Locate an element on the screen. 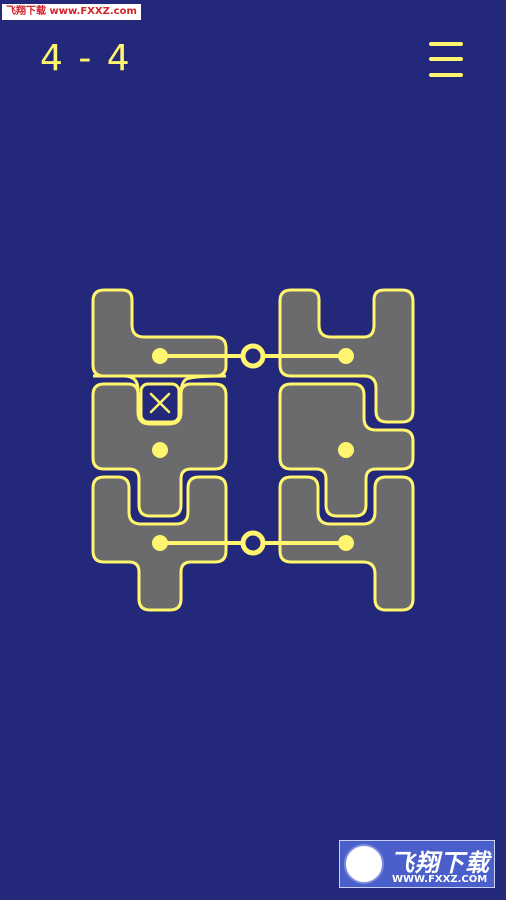  logo-icon is located at coordinates (364, 864).